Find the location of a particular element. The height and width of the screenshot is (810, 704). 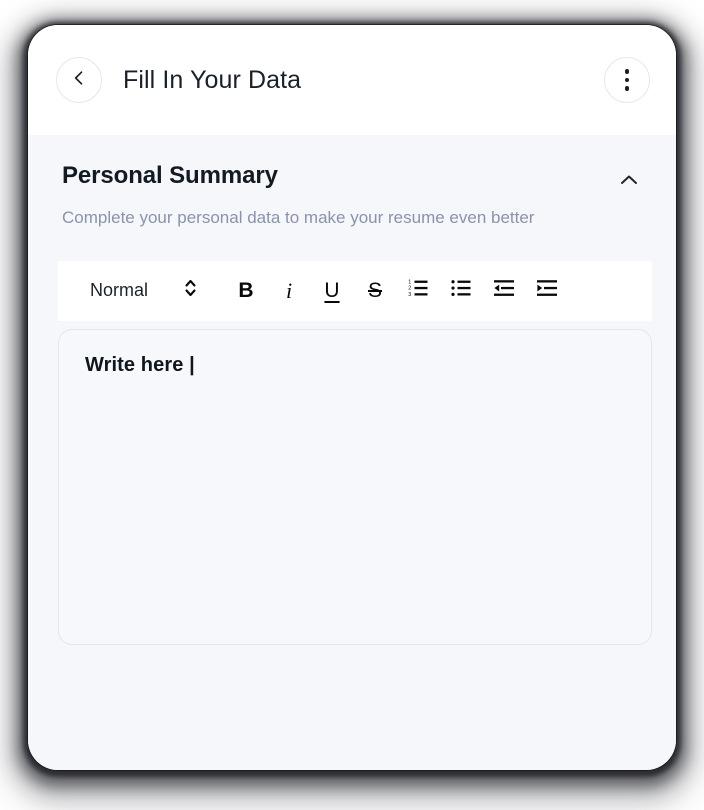

numbered-list-icon: 1 2 3 is located at coordinates (418, 290).